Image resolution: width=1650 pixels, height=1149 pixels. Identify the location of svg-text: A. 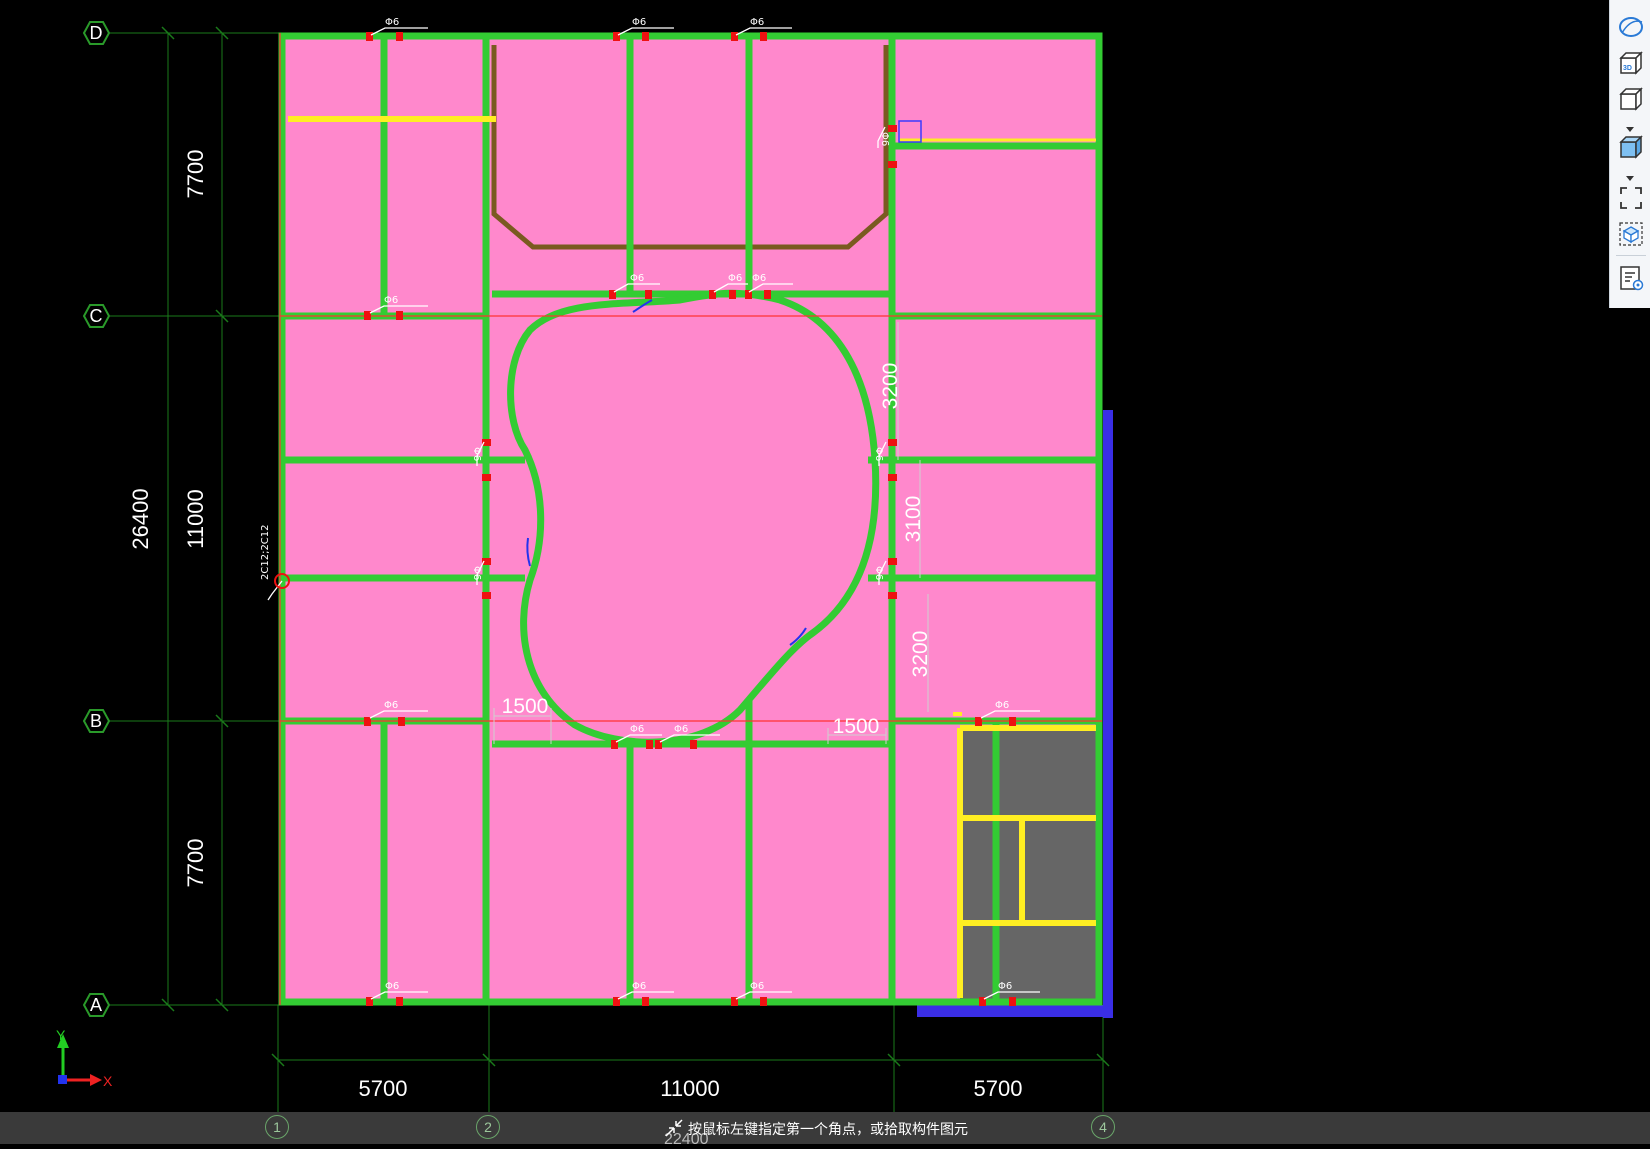
(96, 1005).